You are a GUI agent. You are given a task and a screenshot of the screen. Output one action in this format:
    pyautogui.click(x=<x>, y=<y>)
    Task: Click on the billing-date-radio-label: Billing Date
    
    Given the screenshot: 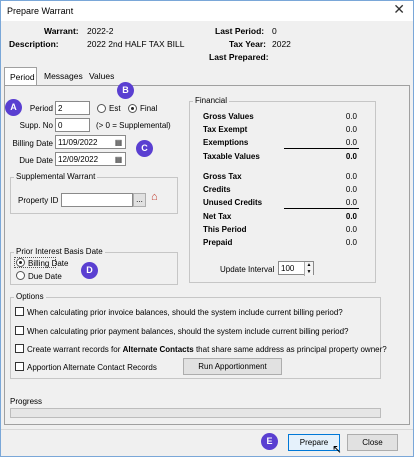 What is the action you would take?
    pyautogui.click(x=48, y=263)
    